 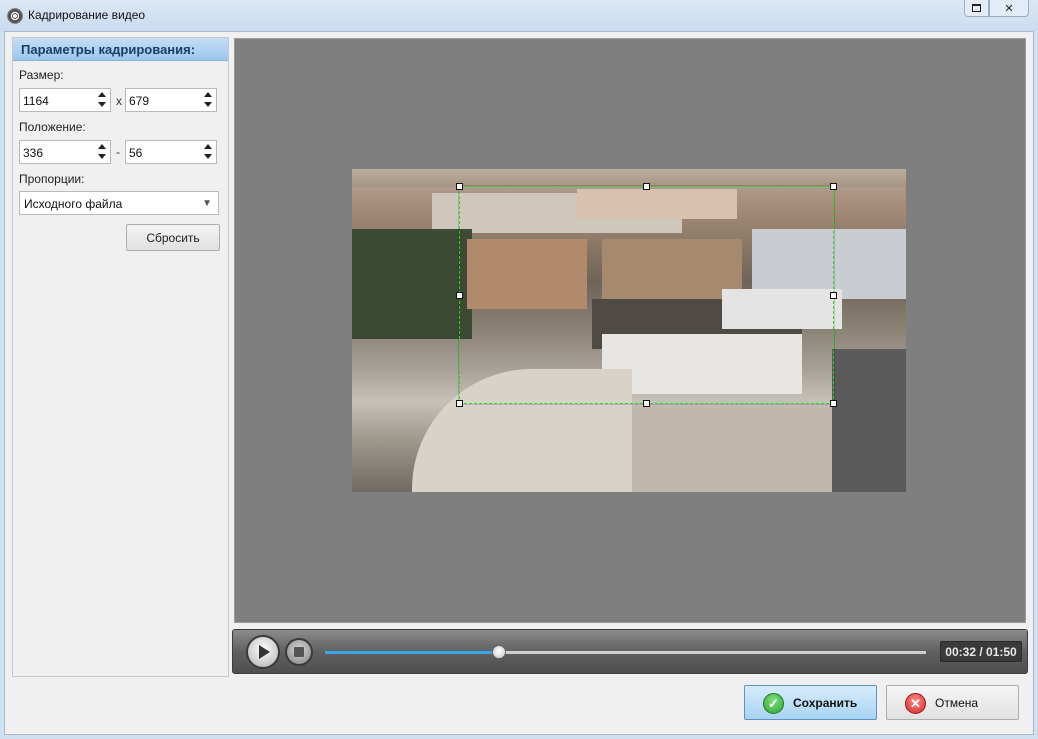 What do you see at coordinates (36, 101) in the screenshot?
I see `width-value: 1164` at bounding box center [36, 101].